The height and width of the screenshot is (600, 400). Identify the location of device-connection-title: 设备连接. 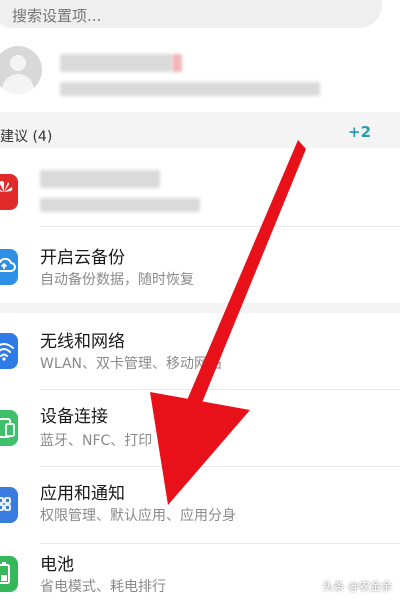
(74, 417).